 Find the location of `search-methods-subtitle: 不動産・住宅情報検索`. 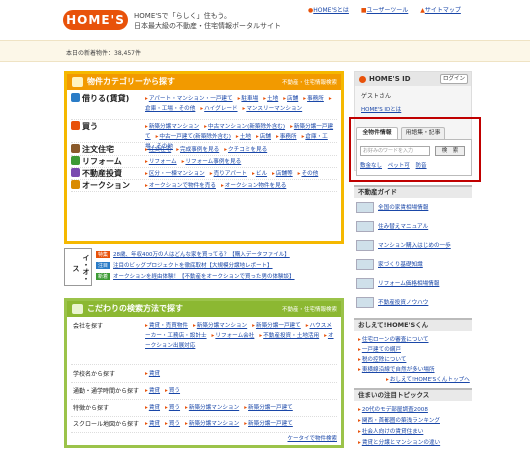

search-methods-subtitle: 不動産・住宅情報検索 is located at coordinates (309, 310).